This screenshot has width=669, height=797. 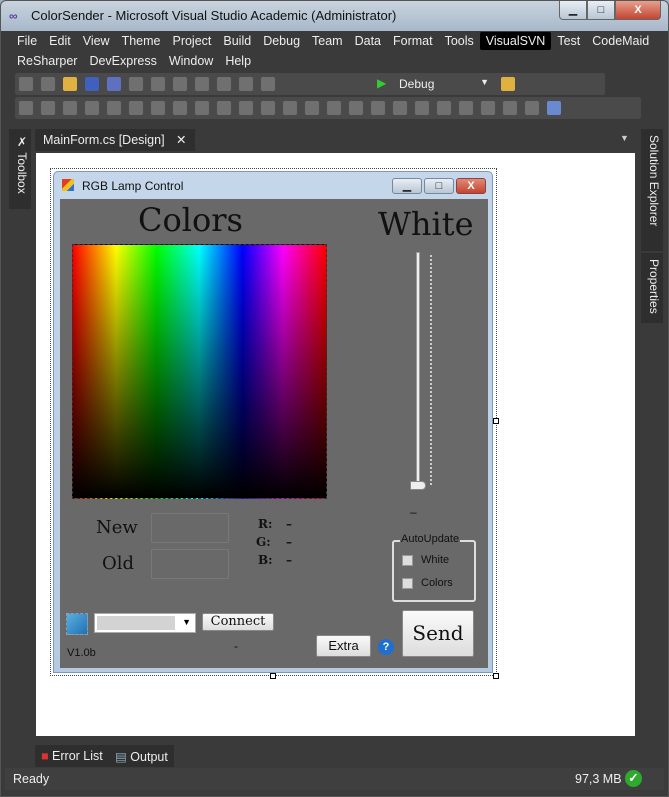 I want to click on copy-icon, so click(x=158, y=84).